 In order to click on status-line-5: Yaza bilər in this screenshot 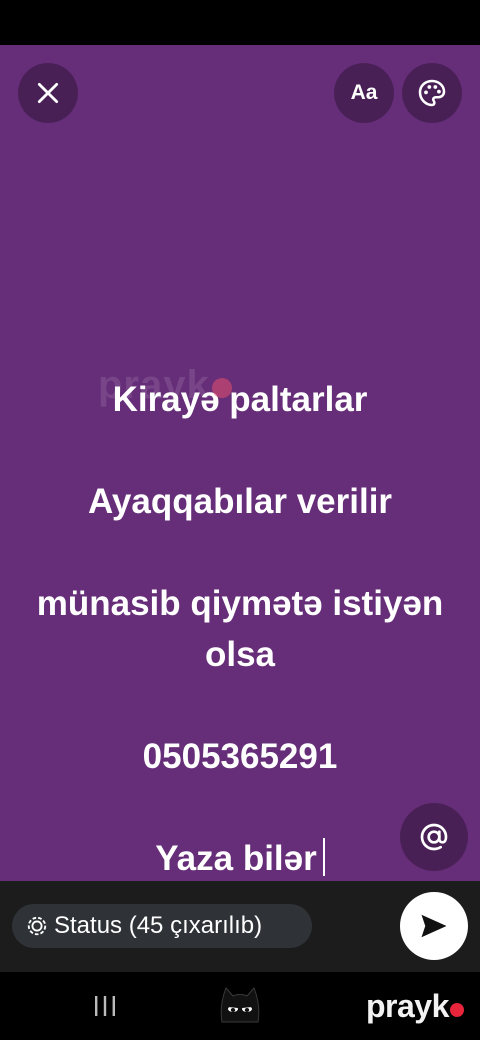, I will do `click(240, 858)`.